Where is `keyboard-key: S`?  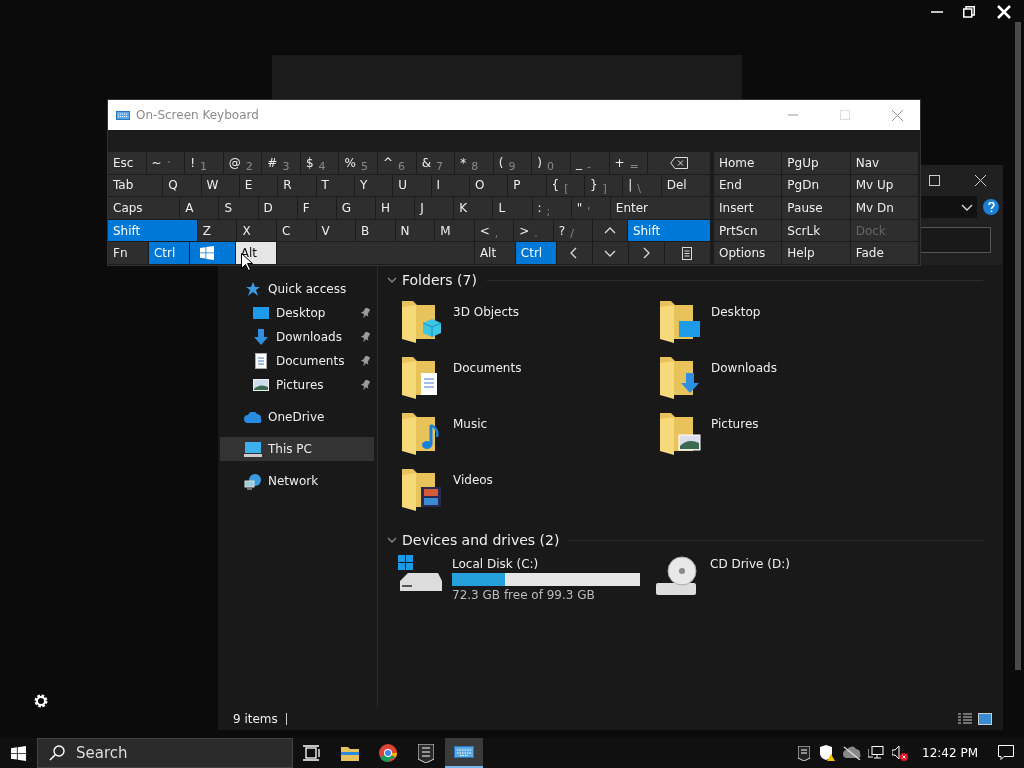 keyboard-key: S is located at coordinates (238, 208).